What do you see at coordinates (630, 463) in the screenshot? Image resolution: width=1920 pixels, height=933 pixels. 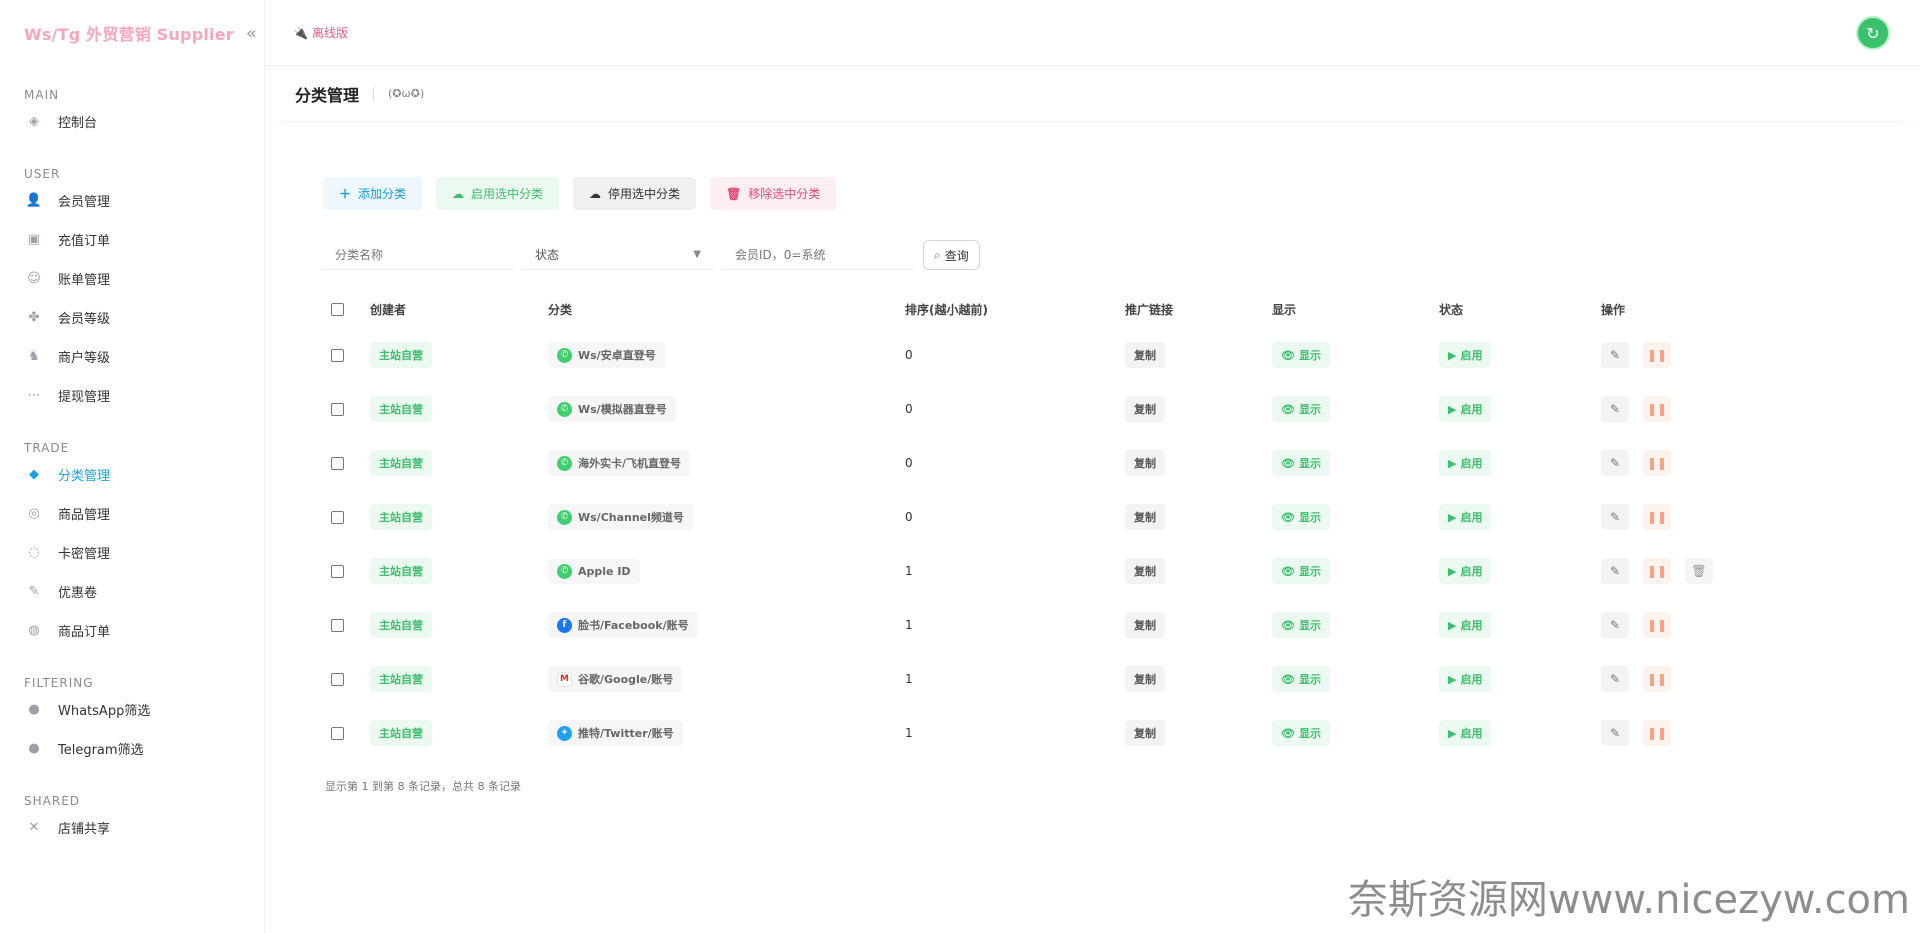 I see `category-name: 海外实卡/飞机直登号` at bounding box center [630, 463].